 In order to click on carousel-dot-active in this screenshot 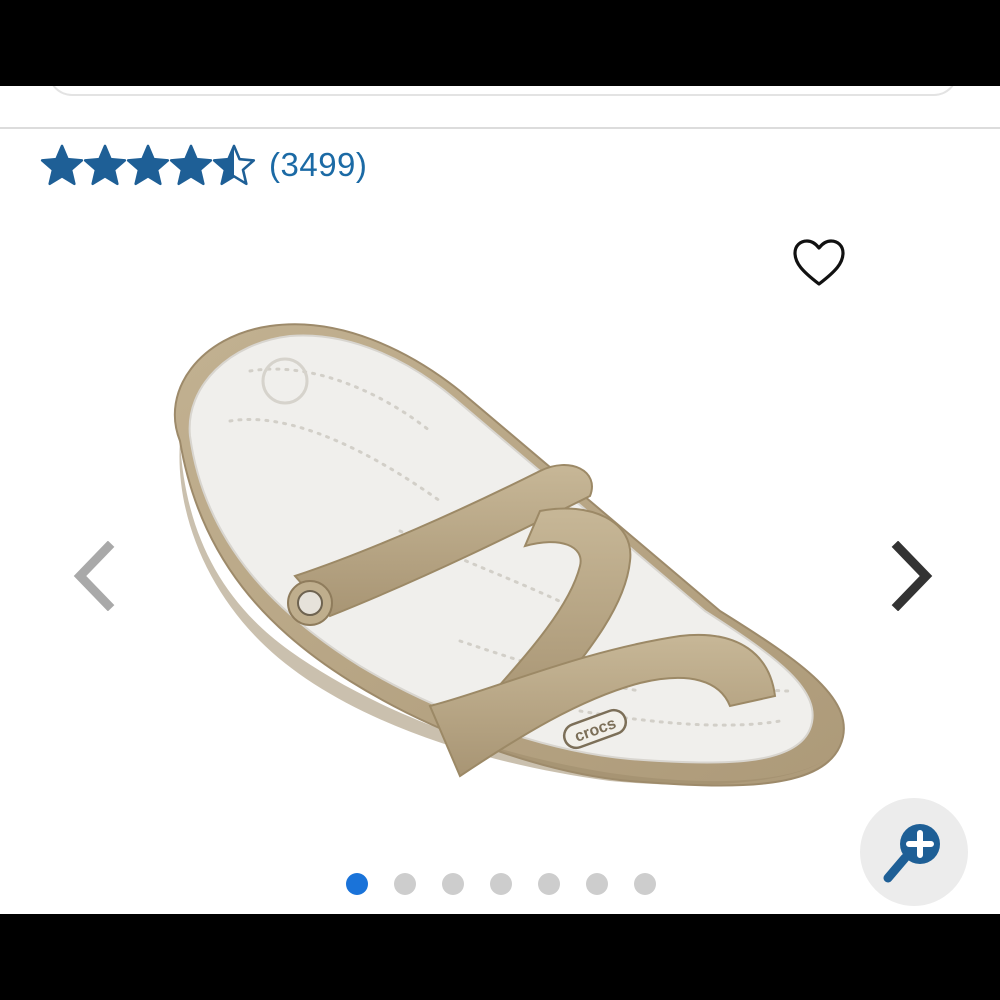, I will do `click(357, 884)`.